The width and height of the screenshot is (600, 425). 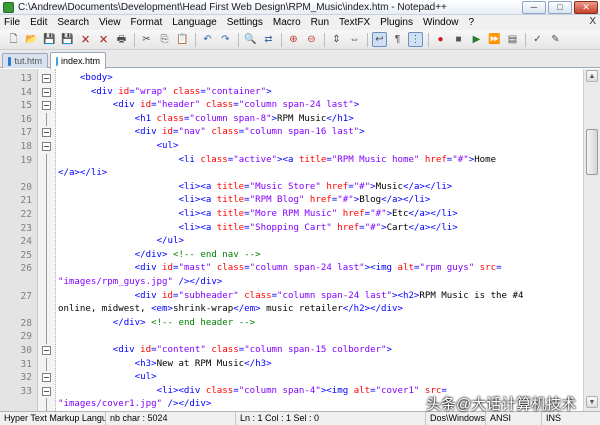 I want to click on menu-help: ?, so click(x=472, y=22).